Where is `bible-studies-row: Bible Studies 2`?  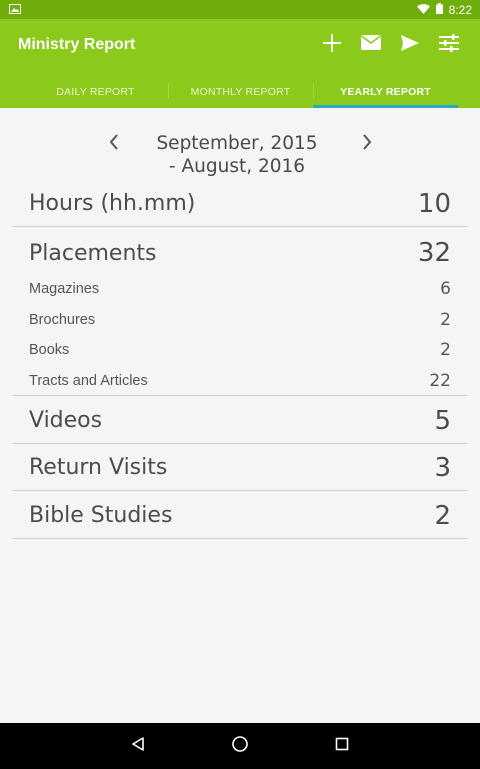
bible-studies-row: Bible Studies 2 is located at coordinates (240, 516).